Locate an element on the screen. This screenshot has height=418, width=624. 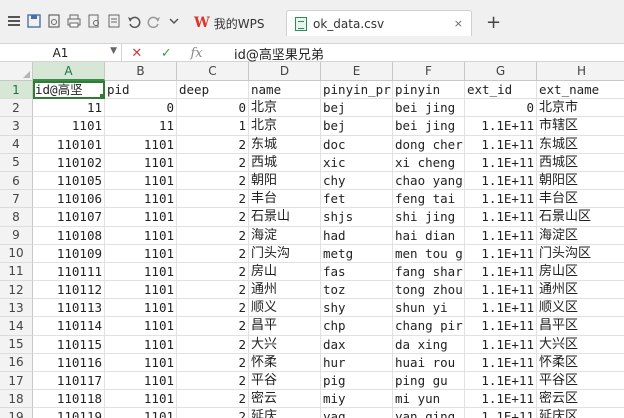
table-cell: 东城区 is located at coordinates (580, 145).